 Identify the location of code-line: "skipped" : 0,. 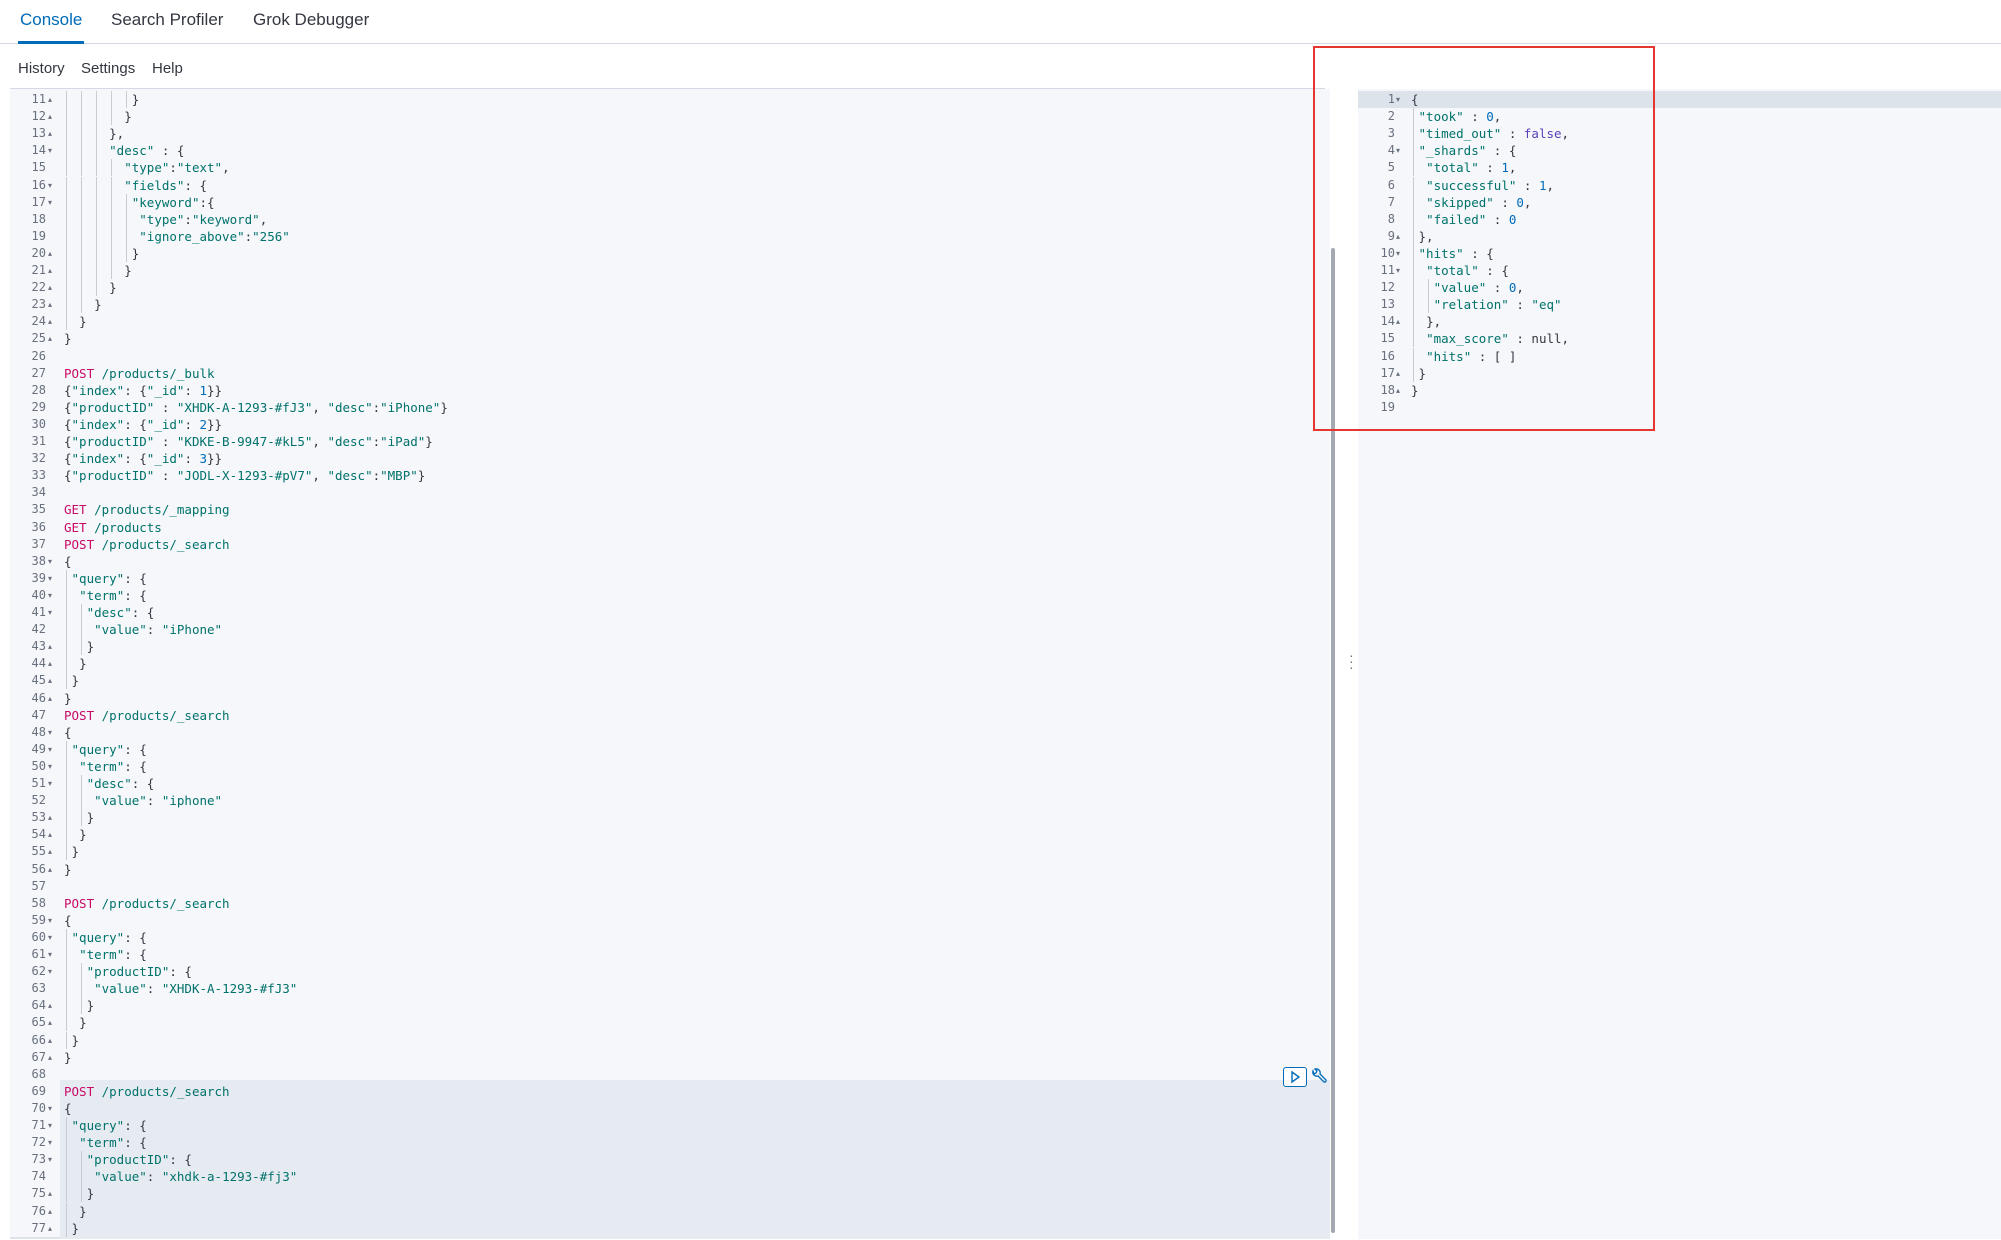
(1704, 202).